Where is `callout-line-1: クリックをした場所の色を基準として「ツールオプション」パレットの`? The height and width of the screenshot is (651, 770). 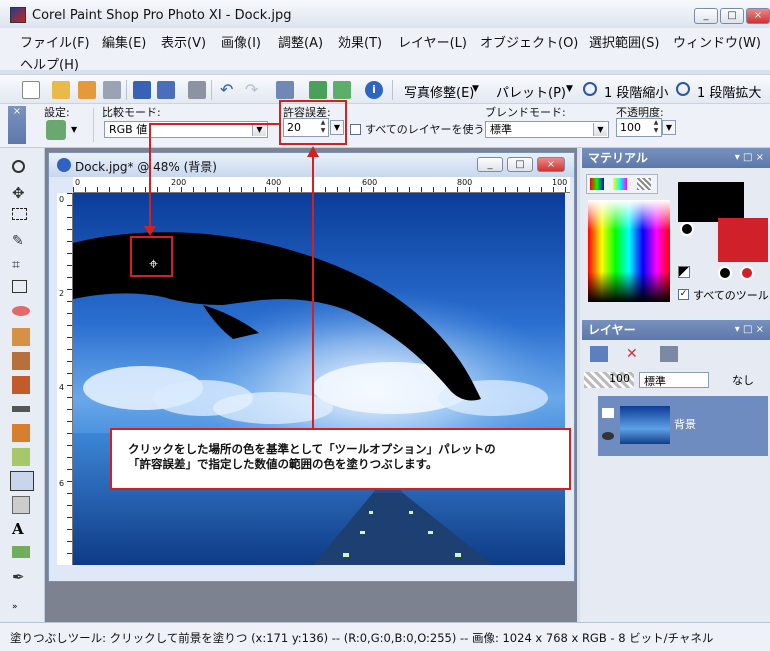 callout-line-1: クリックをした場所の色を基準として「ツールオプション」パレットの is located at coordinates (312, 449).